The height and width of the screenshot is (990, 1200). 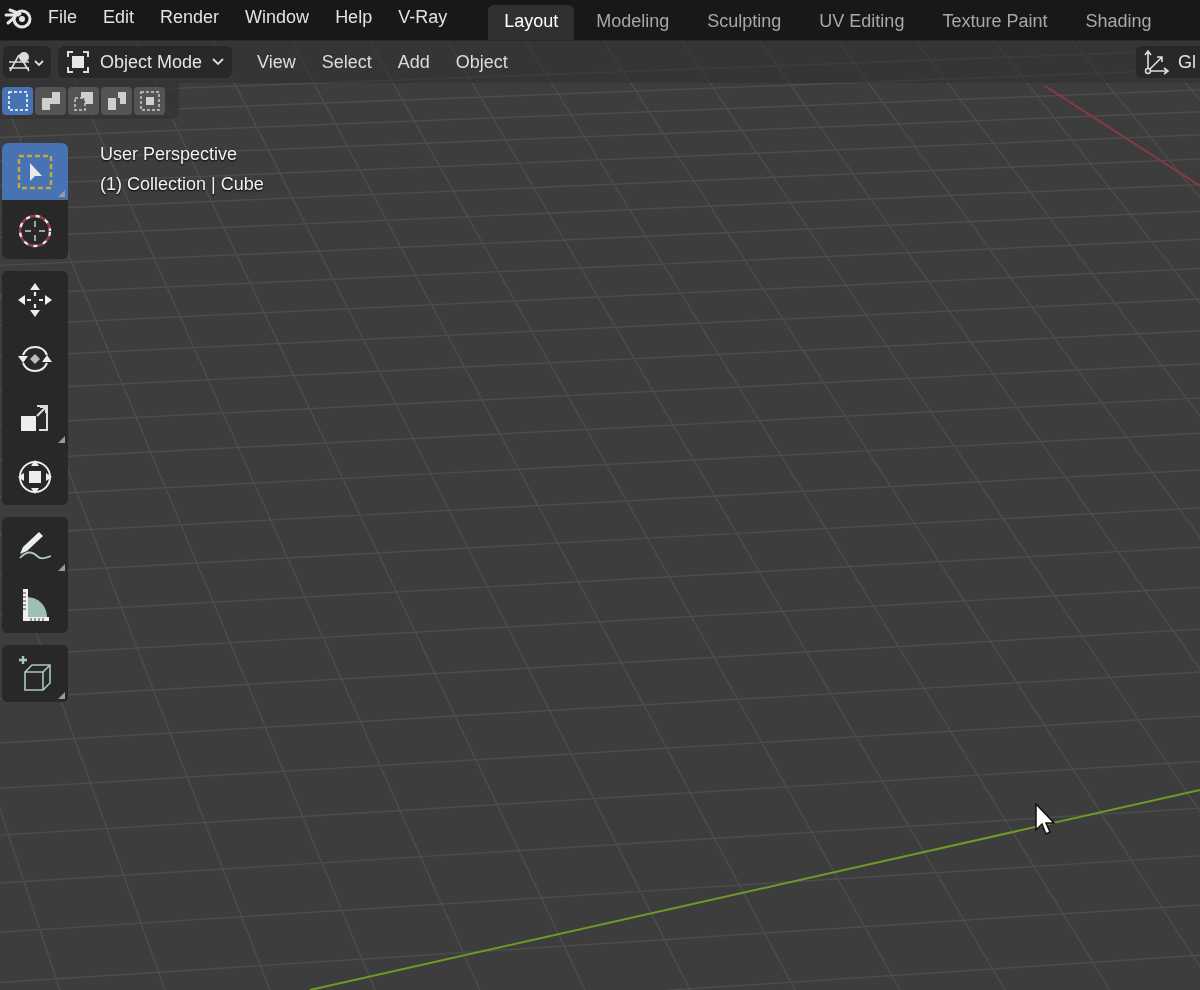 I want to click on workspace-tab: Modeling, so click(x=633, y=22).